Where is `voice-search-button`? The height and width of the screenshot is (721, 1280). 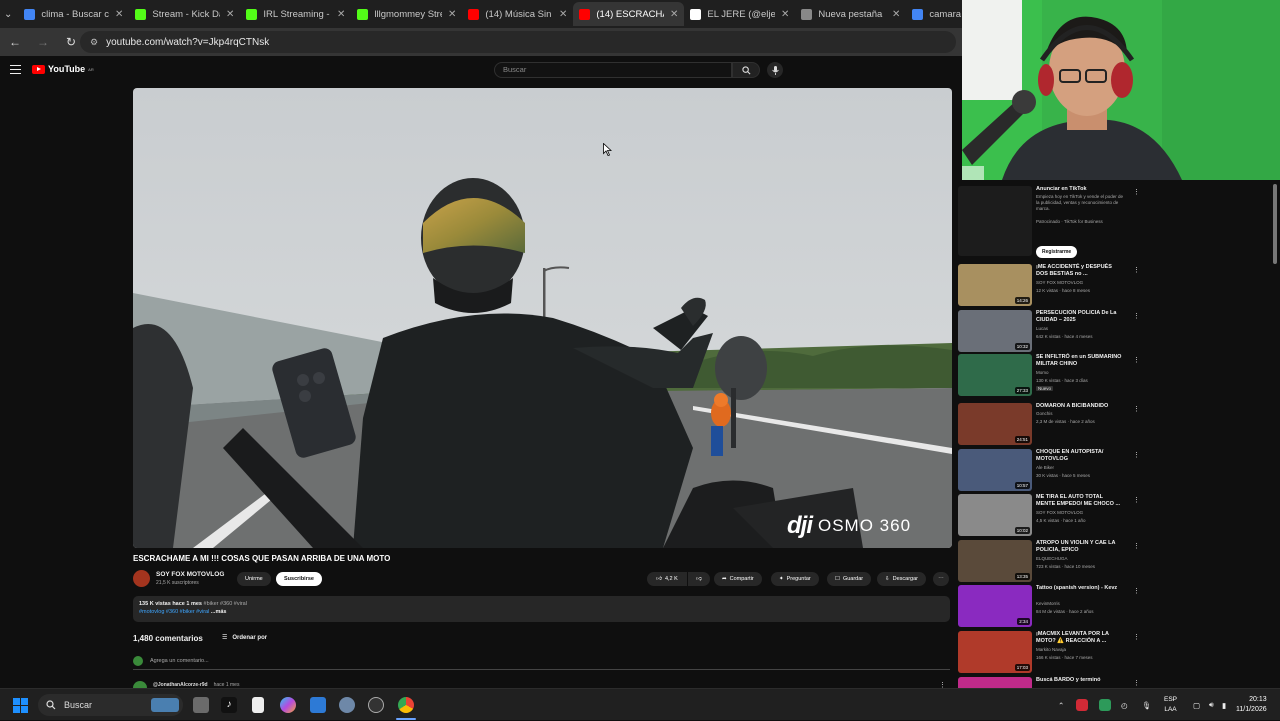
voice-search-button is located at coordinates (775, 70).